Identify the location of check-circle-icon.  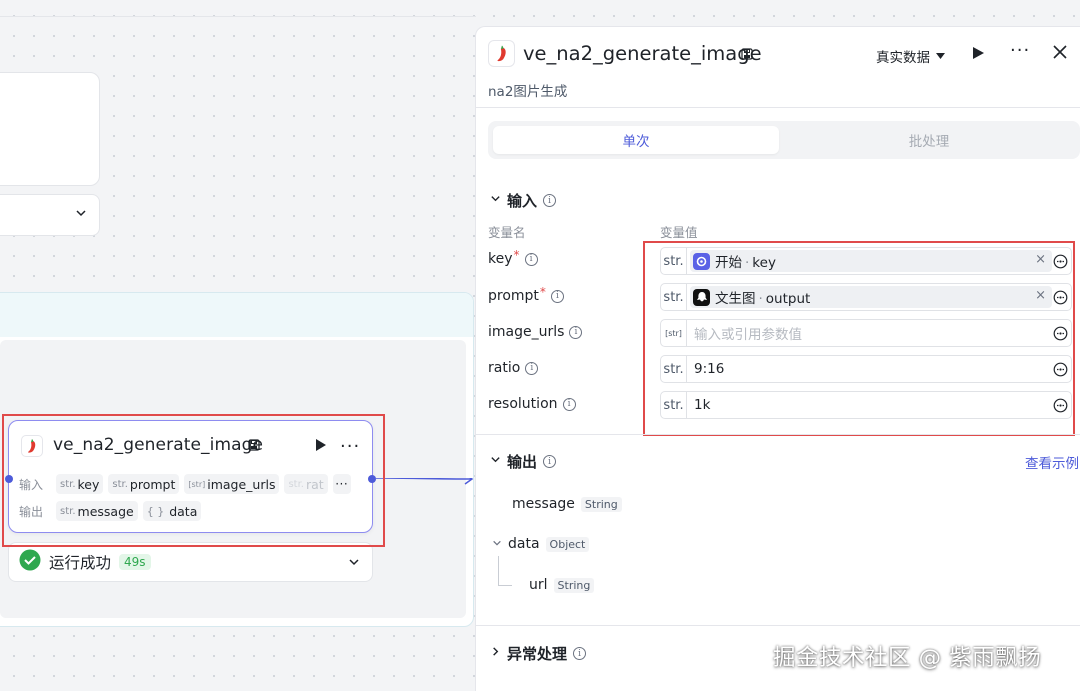
(30, 562).